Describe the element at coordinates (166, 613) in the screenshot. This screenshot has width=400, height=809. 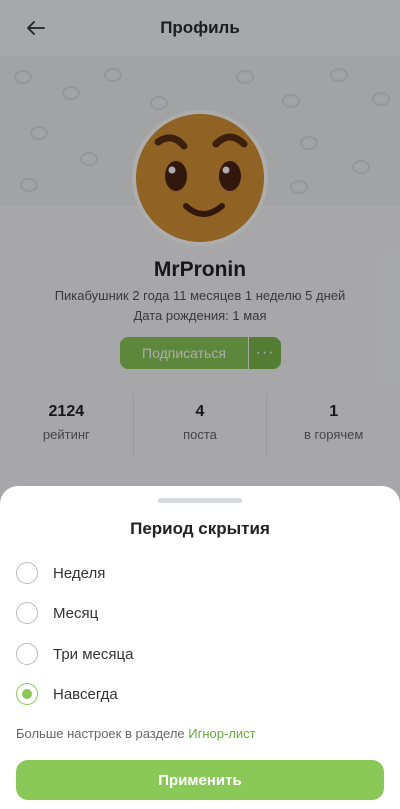
I see `option-month: Месяц` at that location.